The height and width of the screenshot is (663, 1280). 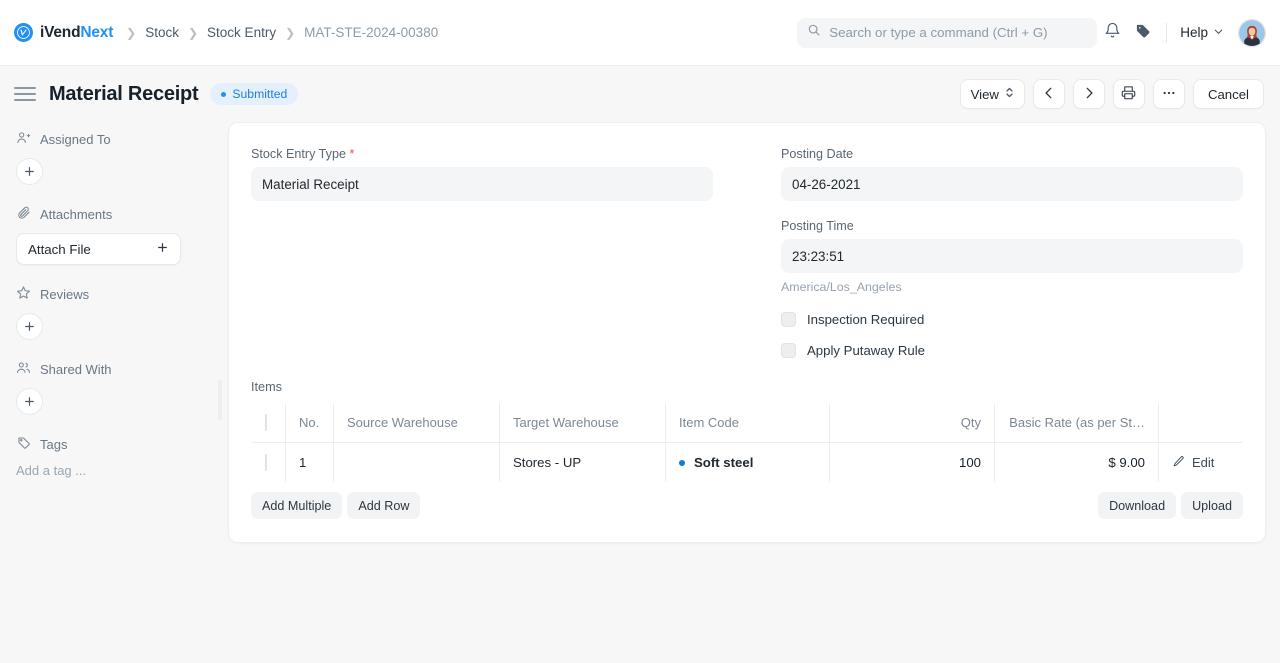 I want to click on add-assignment-button, so click(x=29, y=171).